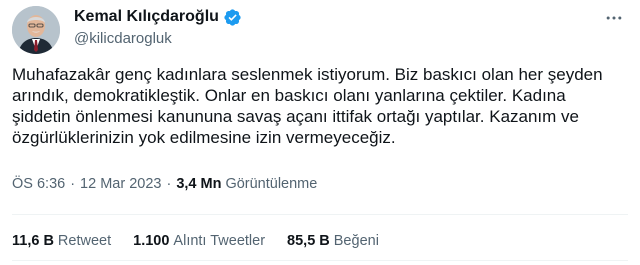 Image resolution: width=640 pixels, height=265 pixels. I want to click on quotes-stat: 1.100 Alıntı Tweetler, so click(199, 241).